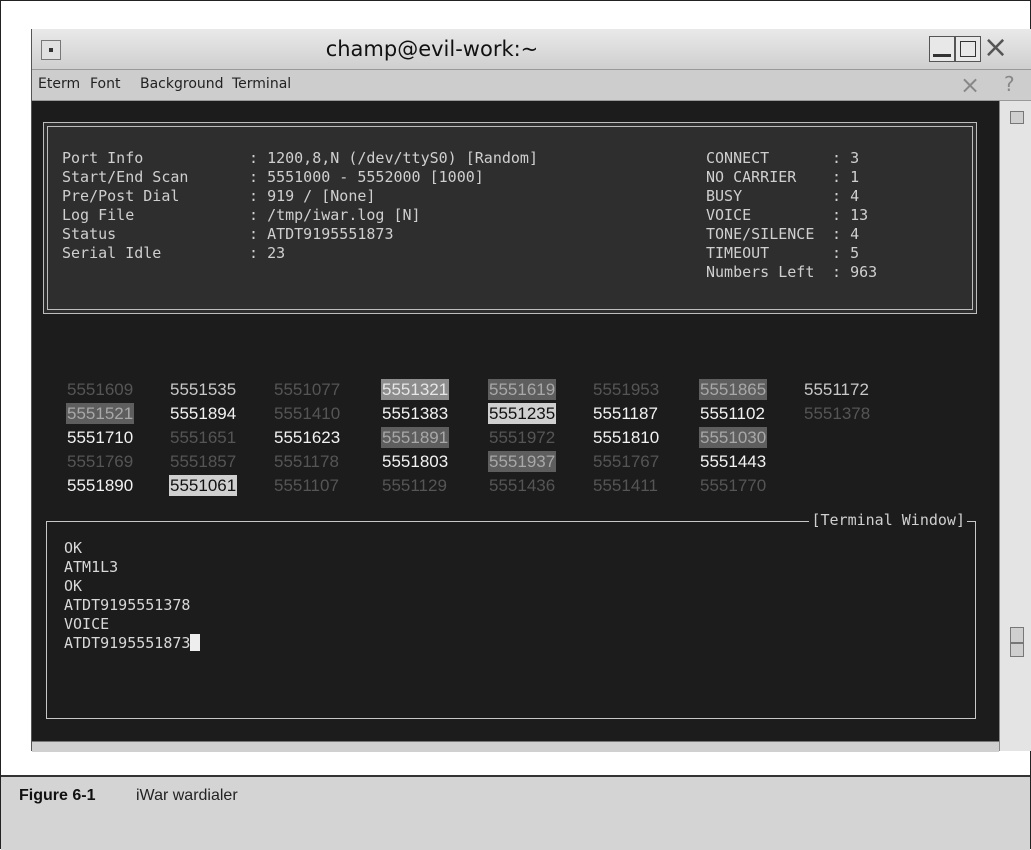 This screenshot has height=850, width=1031. I want to click on number-cell: 5551803, so click(415, 461).